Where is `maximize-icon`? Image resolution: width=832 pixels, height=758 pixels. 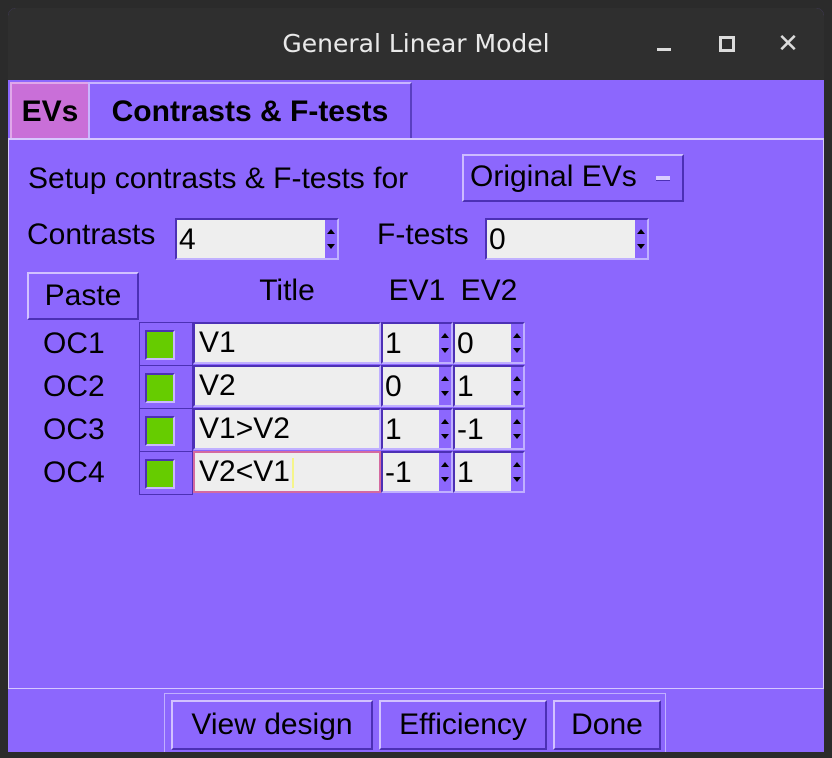
maximize-icon is located at coordinates (727, 44).